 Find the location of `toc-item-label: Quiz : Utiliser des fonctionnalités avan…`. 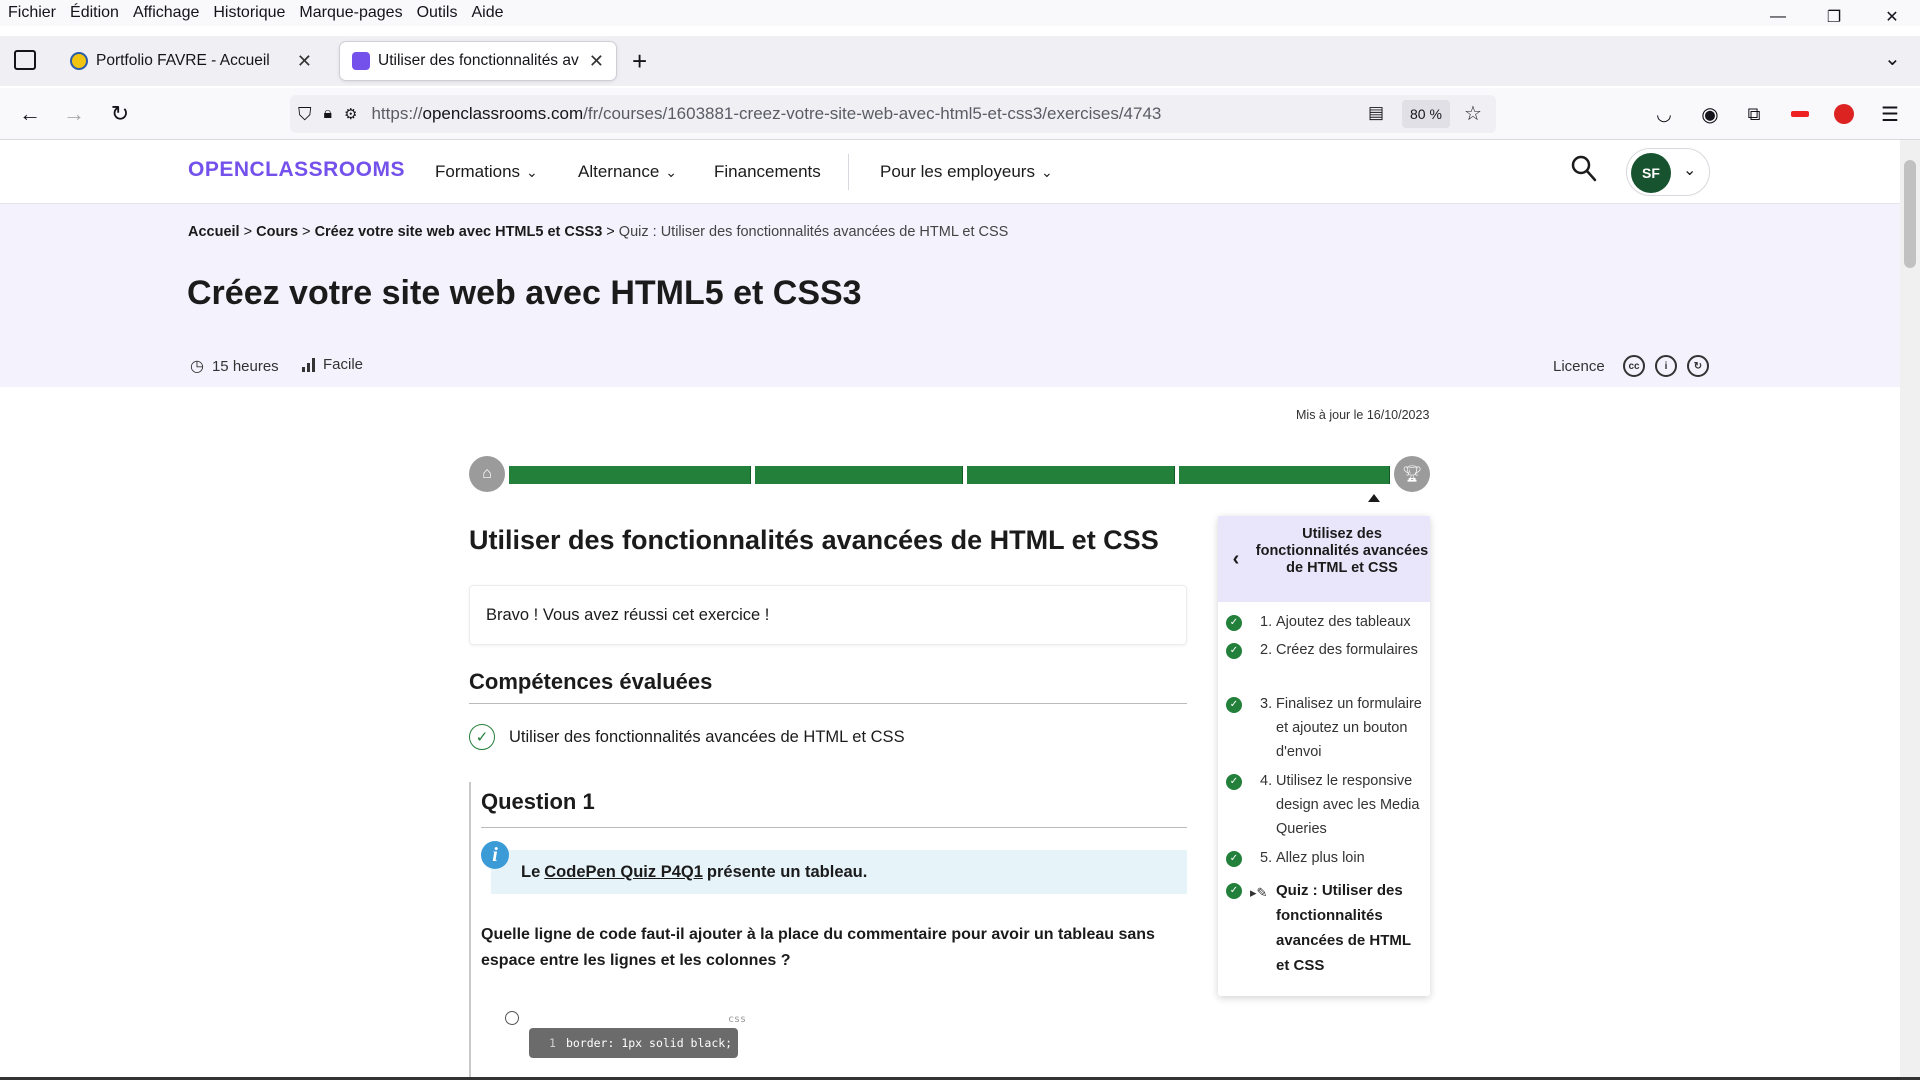

toc-item-label: Quiz : Utiliser des fonctionnalités avan… is located at coordinates (1343, 928).